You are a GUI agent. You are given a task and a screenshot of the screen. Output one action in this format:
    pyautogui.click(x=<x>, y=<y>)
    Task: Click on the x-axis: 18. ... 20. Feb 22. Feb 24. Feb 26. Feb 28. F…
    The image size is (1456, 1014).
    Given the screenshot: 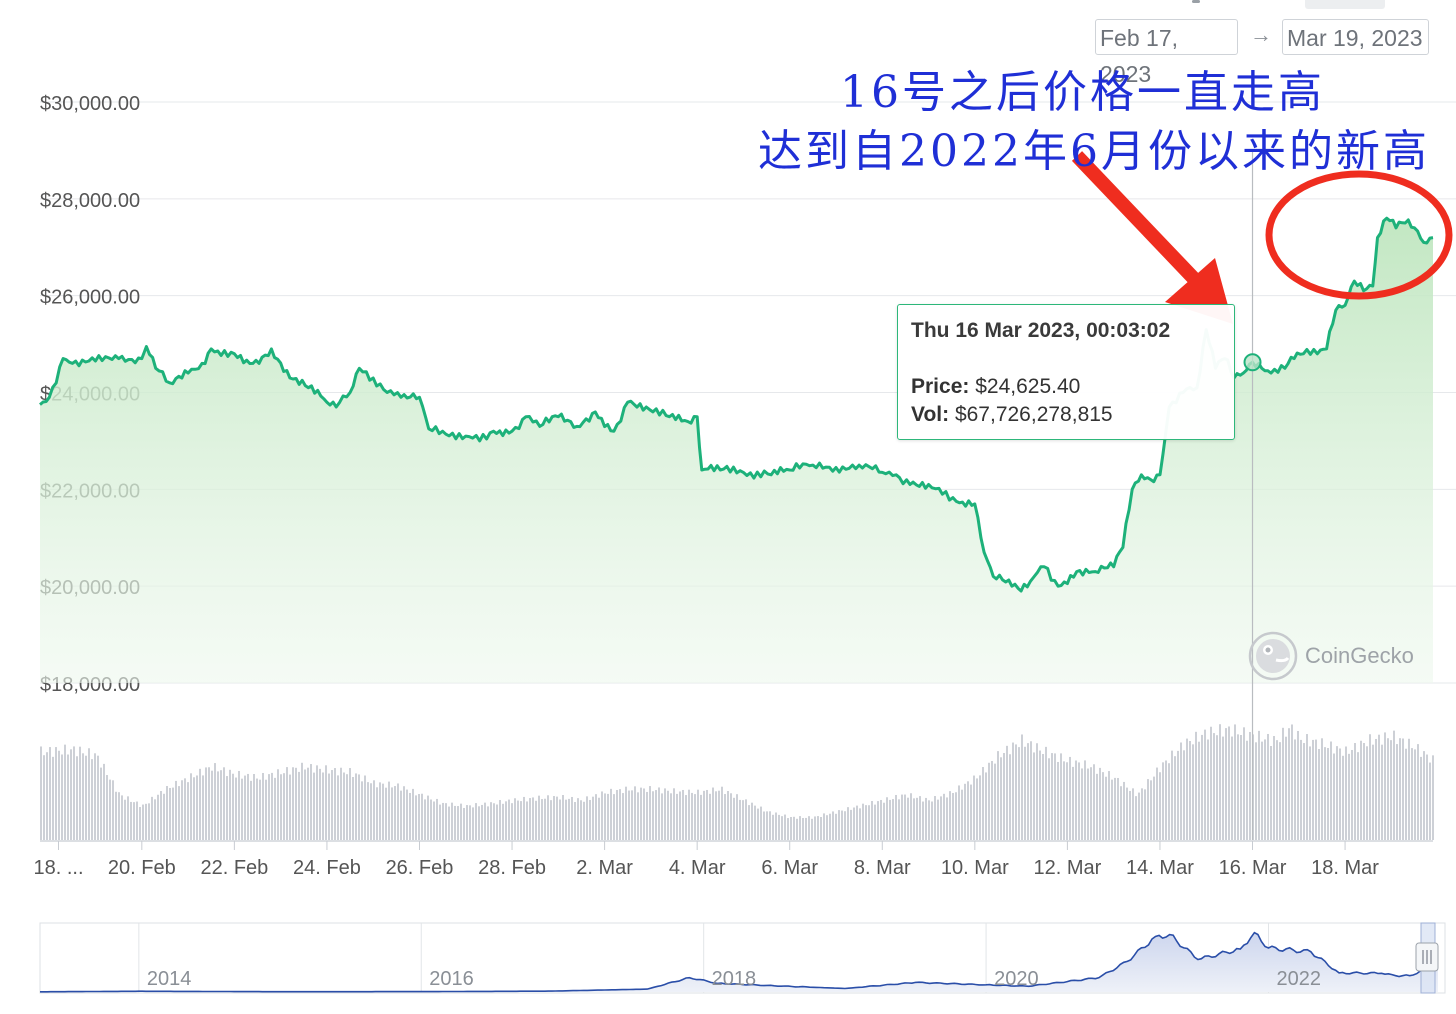 What is the action you would take?
    pyautogui.click(x=706, y=860)
    